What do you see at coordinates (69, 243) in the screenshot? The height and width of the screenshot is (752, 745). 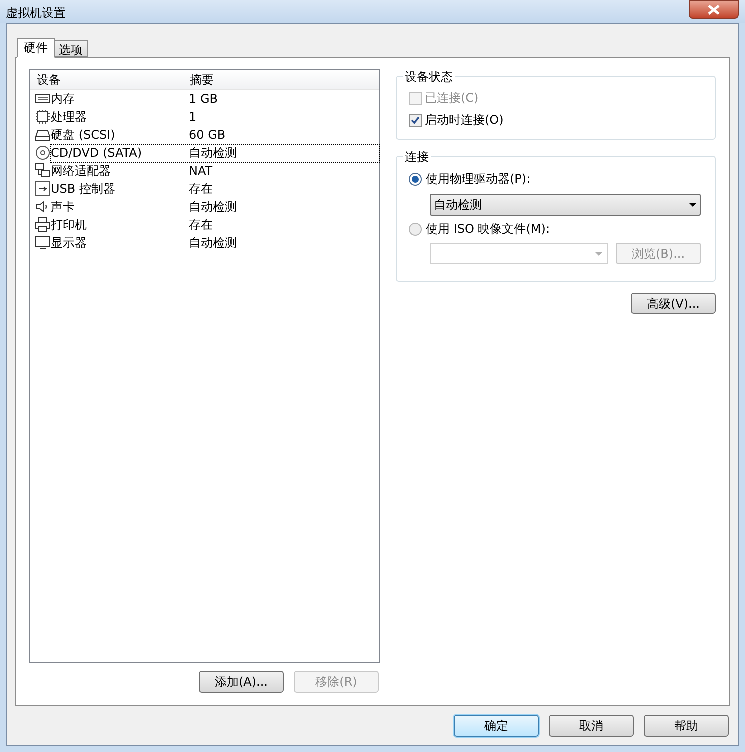 I see `device-name: 显示器` at bounding box center [69, 243].